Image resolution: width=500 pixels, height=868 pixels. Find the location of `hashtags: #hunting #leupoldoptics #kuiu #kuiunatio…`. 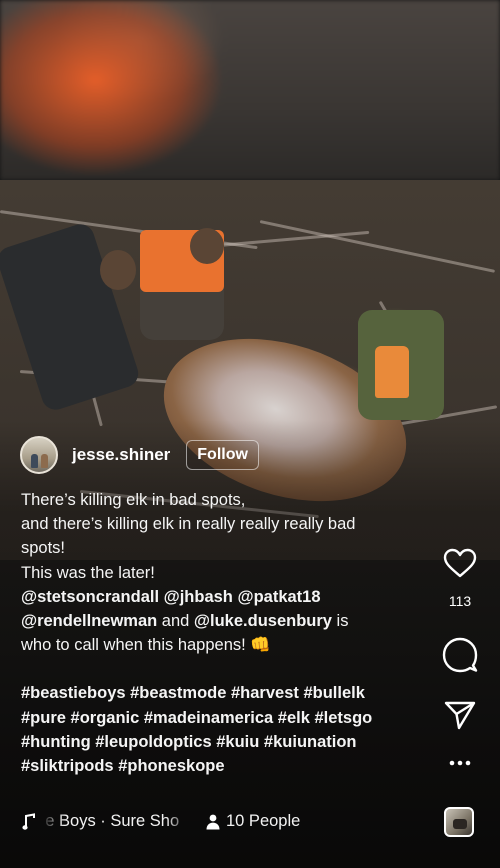

hashtags: #hunting #leupoldoptics #kuiu #kuiunatio… is located at coordinates (223, 742).